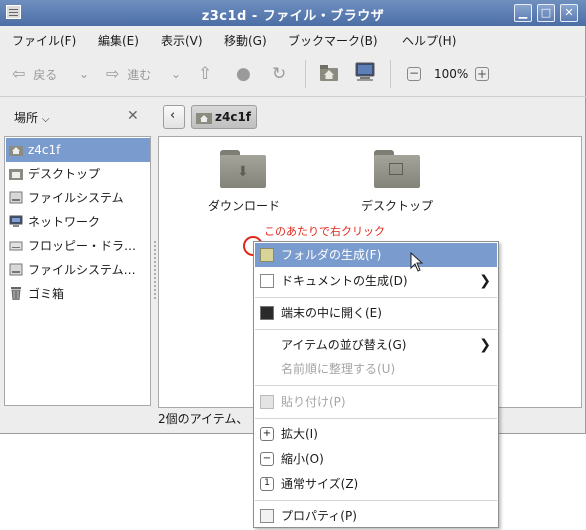  I want to click on back-label: 戻る, so click(45, 75).